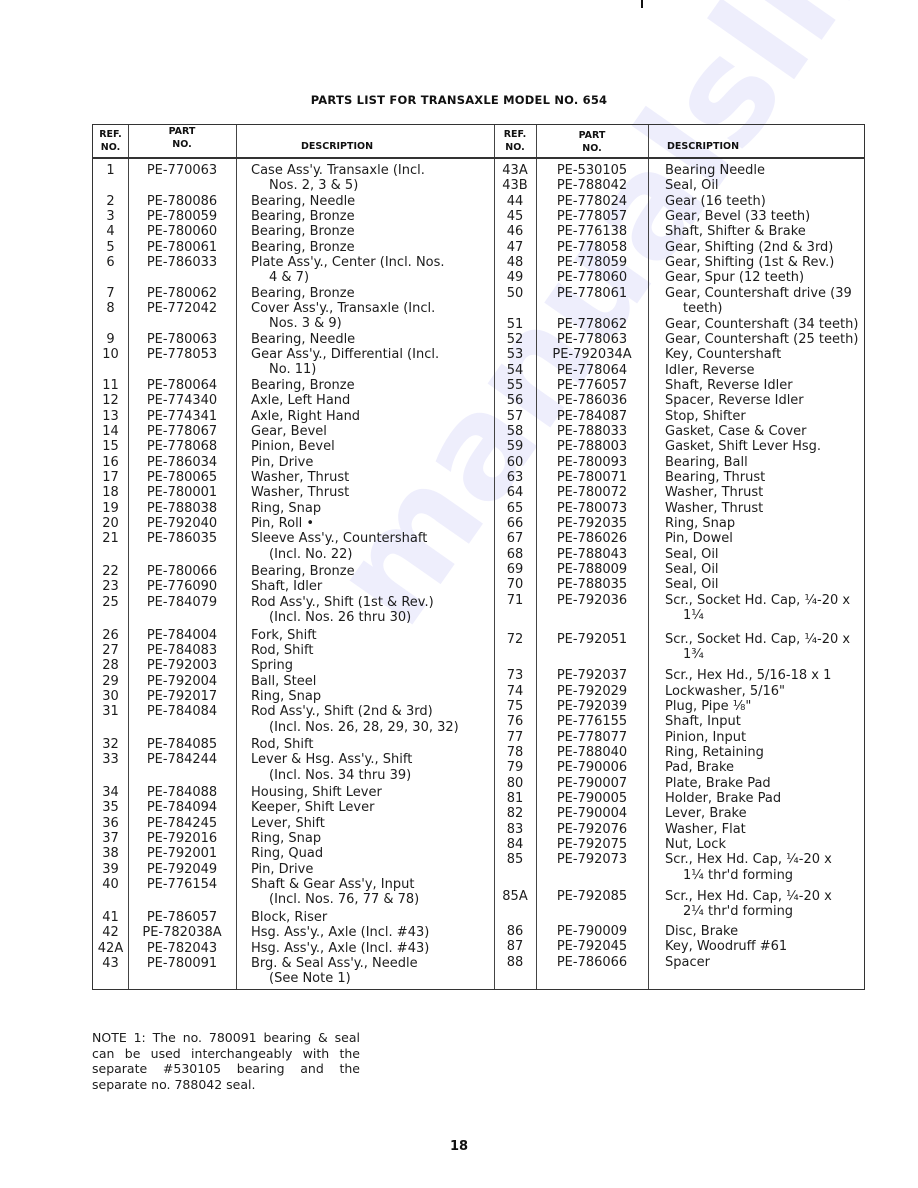 This screenshot has width=918, height=1188. I want to click on description-line: Gasket, Shift Lever Hsg., so click(743, 447).